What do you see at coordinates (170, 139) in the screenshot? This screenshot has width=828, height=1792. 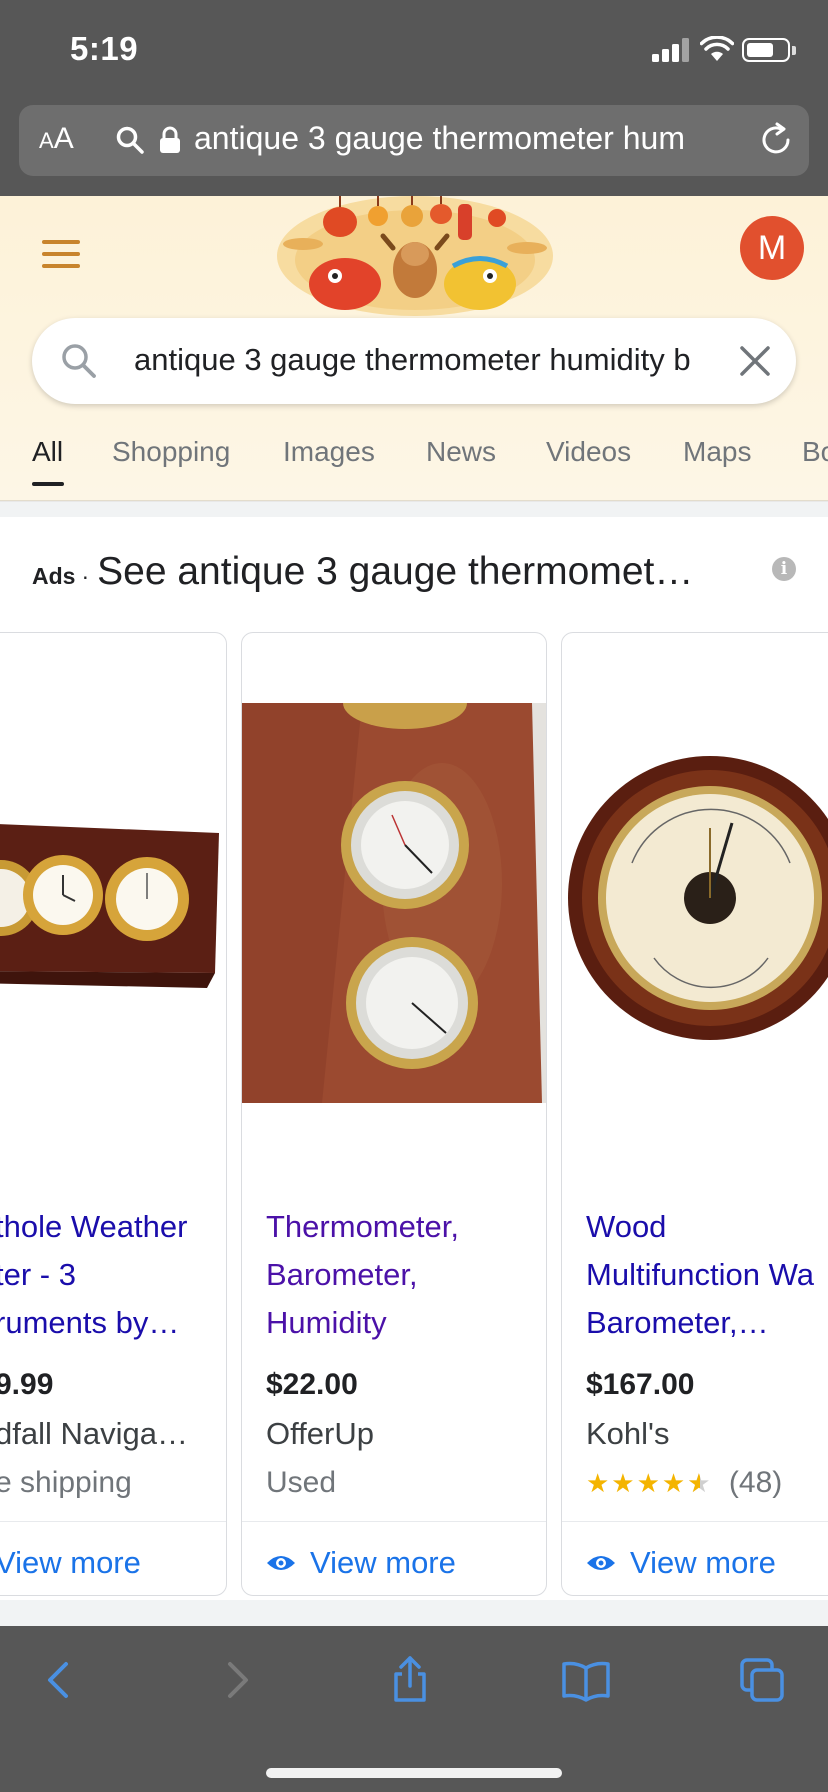 I see `lock-icon` at bounding box center [170, 139].